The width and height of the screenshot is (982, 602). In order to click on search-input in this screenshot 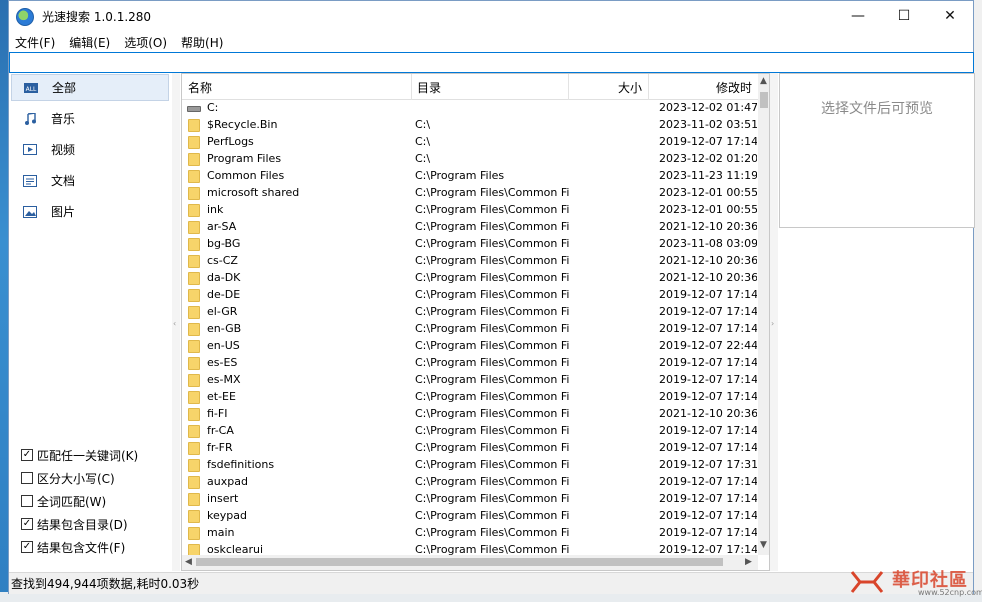, I will do `click(491, 62)`.